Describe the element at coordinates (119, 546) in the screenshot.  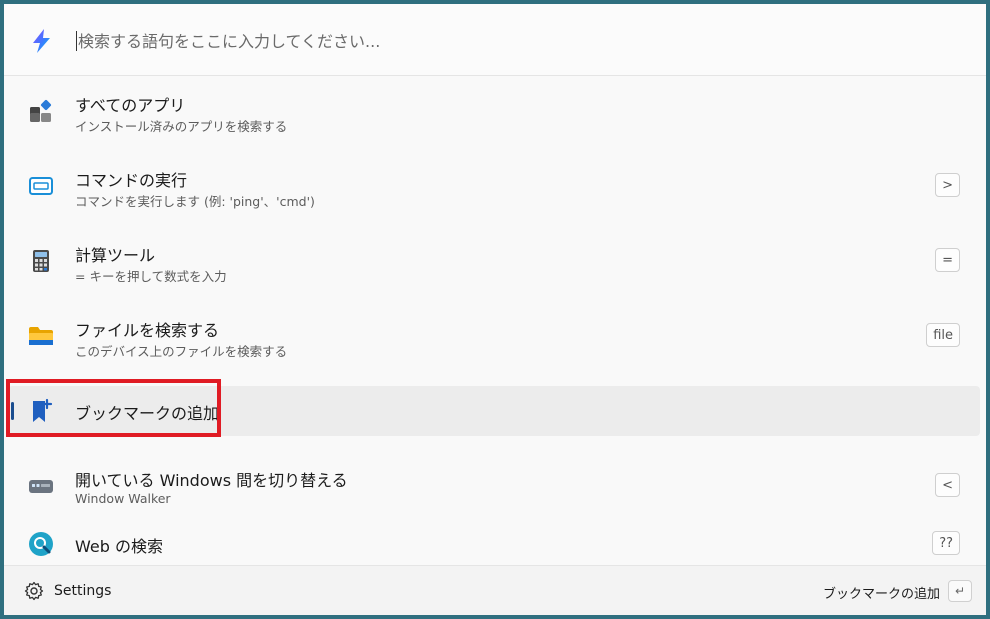
I see `item-title: Web の検索` at that location.